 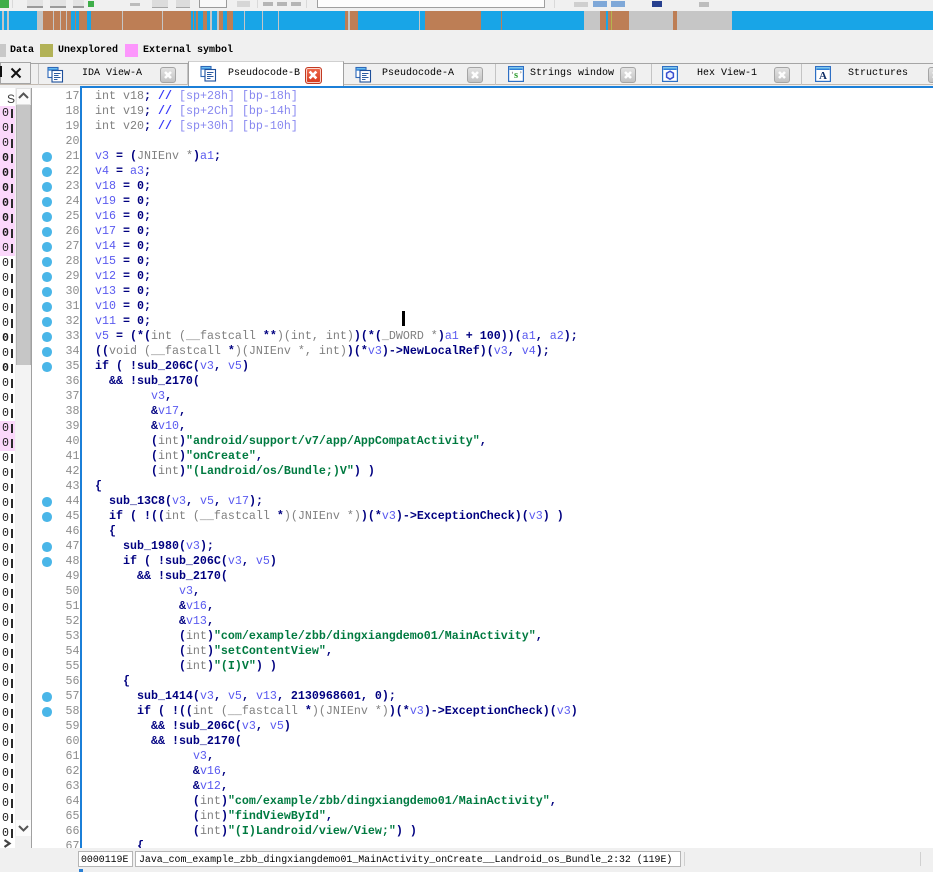 I want to click on svg-text: s, so click(x=516, y=75).